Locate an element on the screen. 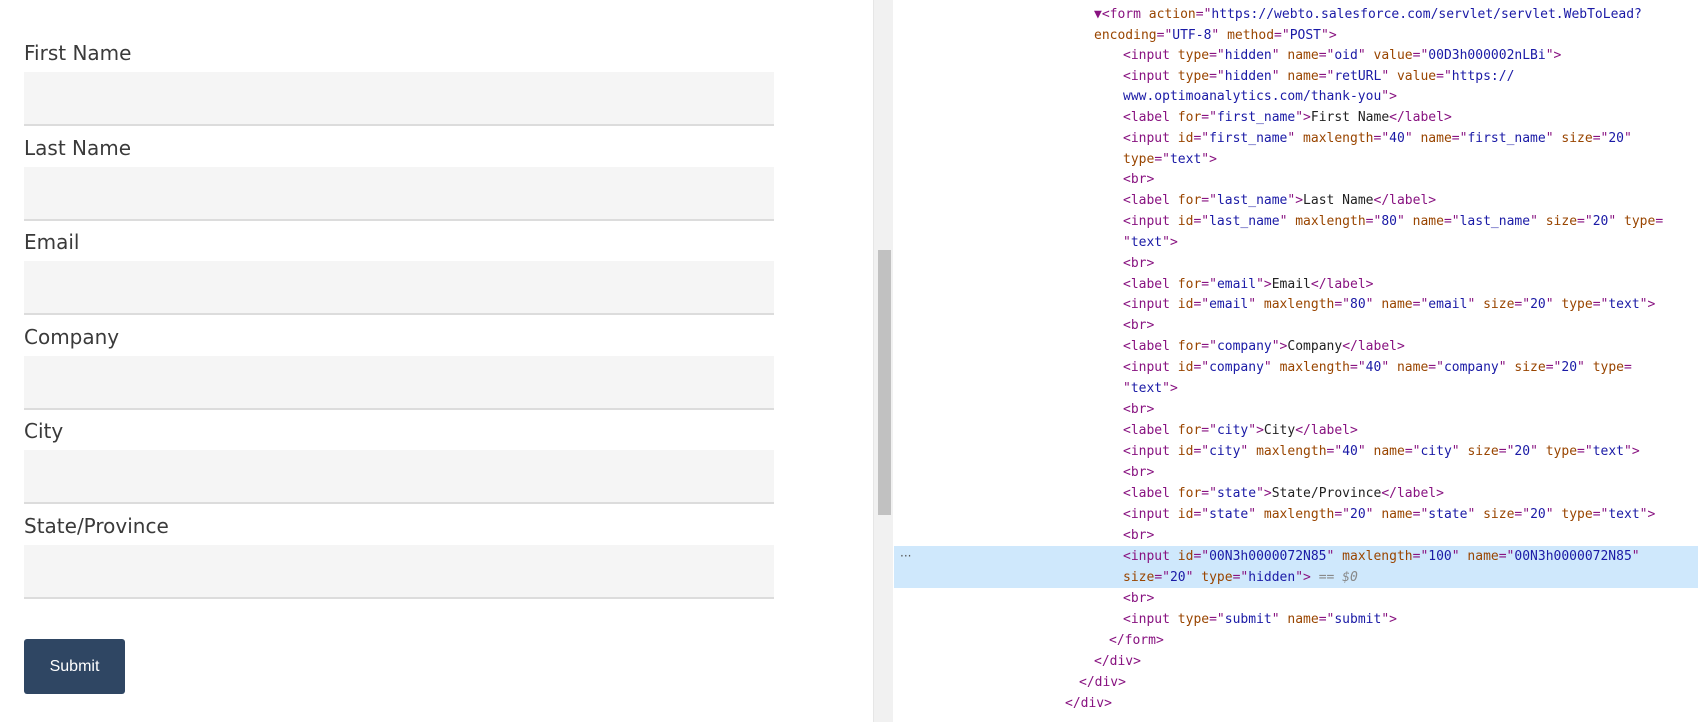 The height and width of the screenshot is (722, 1698). dom-node-line: type="text"> is located at coordinates (1296, 159).